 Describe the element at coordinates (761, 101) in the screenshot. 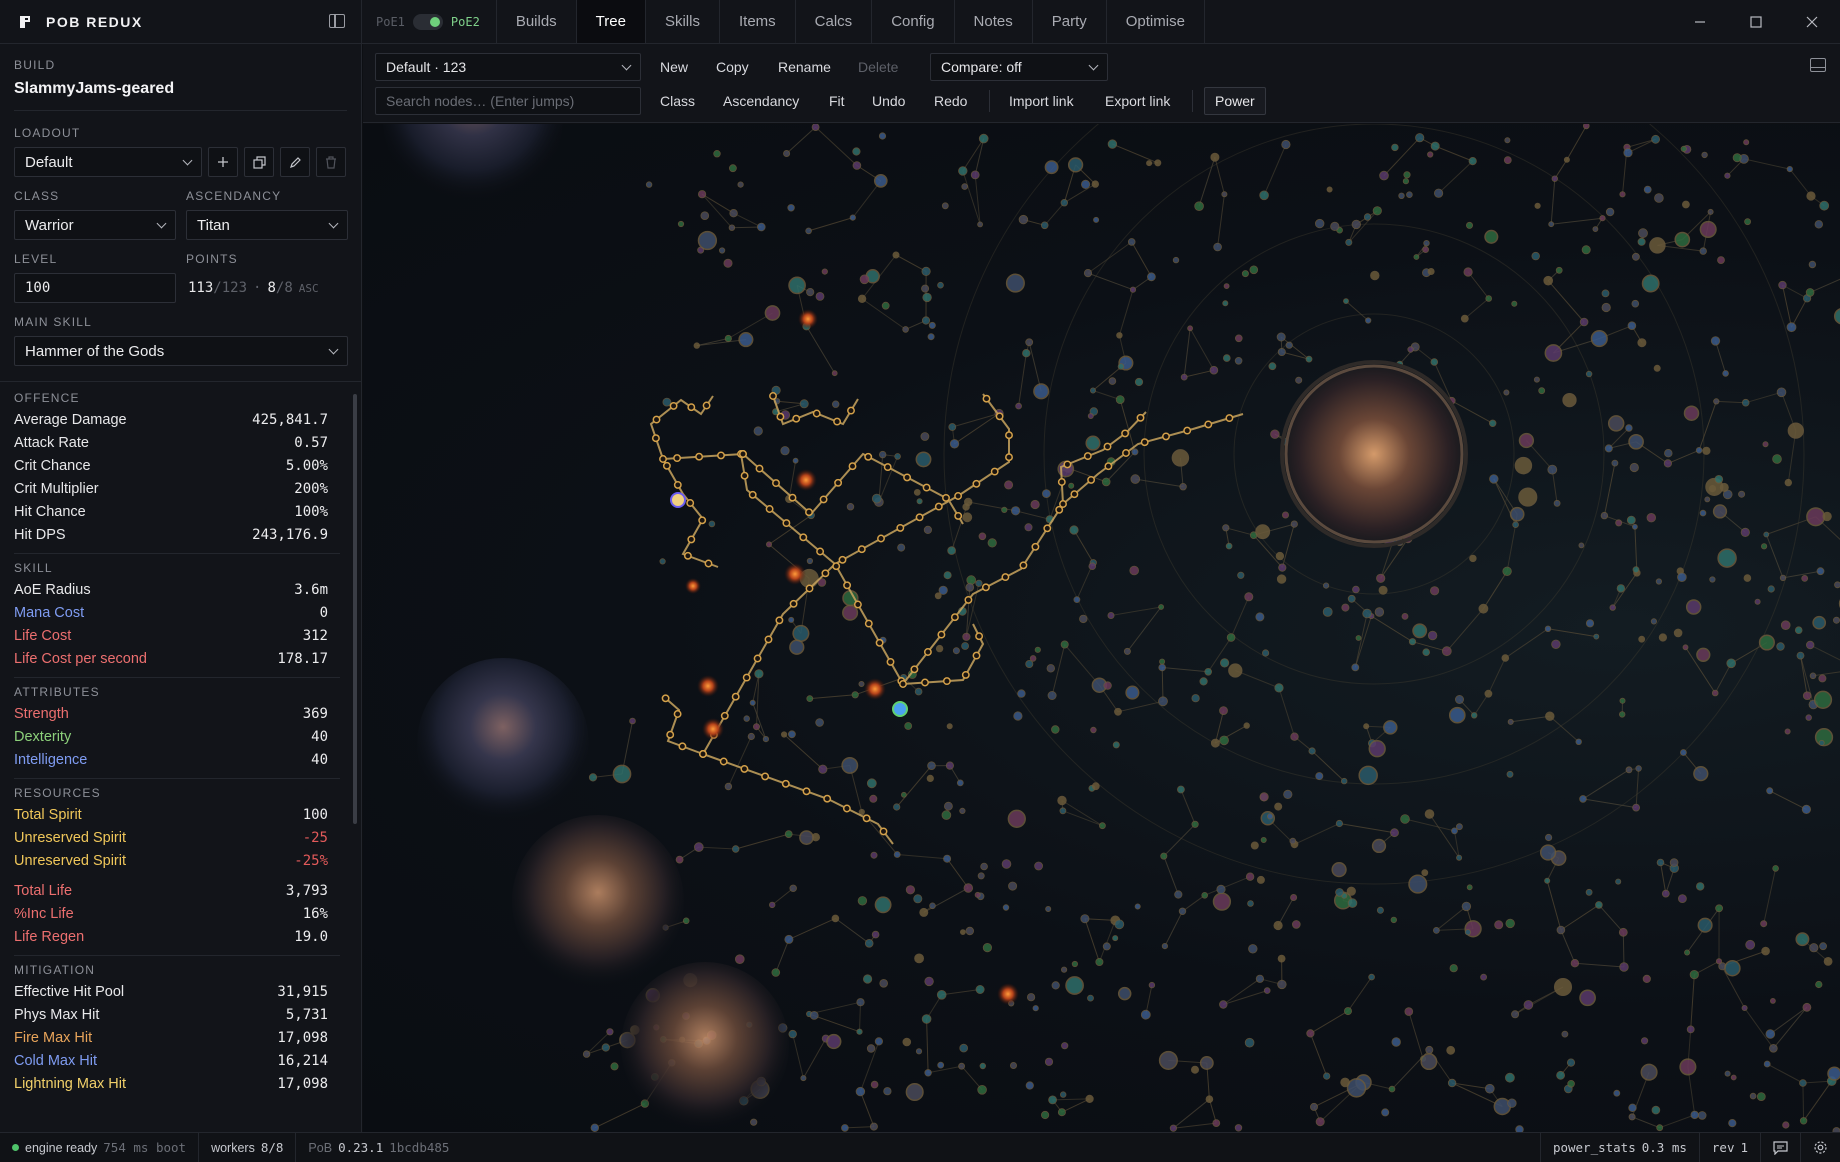

I see `ascendancy-button: Ascendancy` at that location.